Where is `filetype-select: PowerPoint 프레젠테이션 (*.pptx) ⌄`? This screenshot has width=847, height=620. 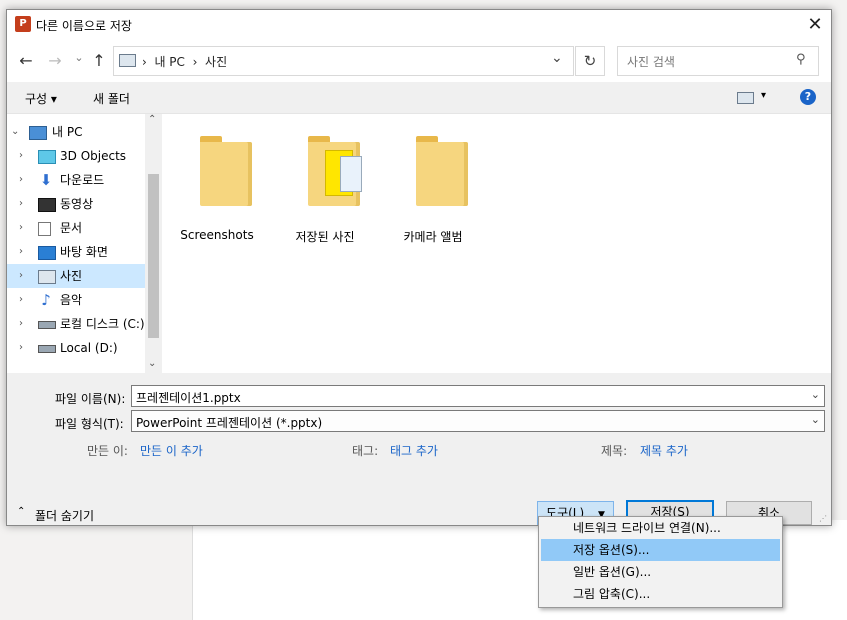
filetype-select: PowerPoint 프레젠테이션 (*.pptx) ⌄ is located at coordinates (478, 421).